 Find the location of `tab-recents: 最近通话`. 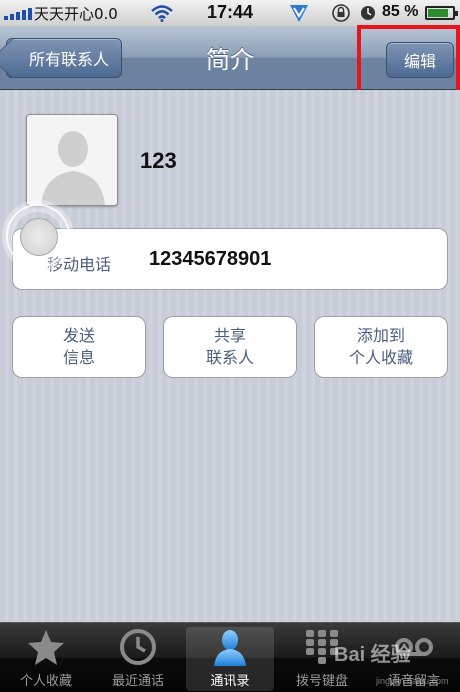

tab-recents: 最近通话 is located at coordinates (138, 659).